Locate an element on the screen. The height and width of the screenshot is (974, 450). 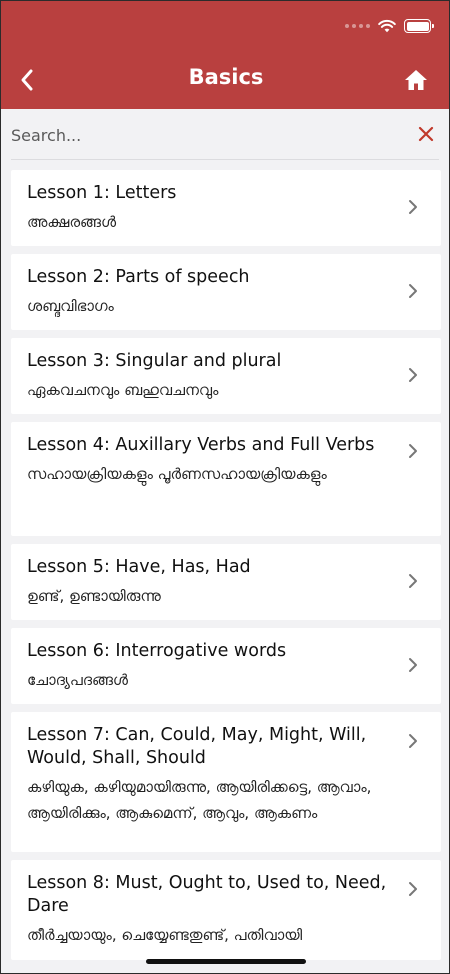
lesson-title: Lesson 4: Auxillary Verbs and Full Verbs is located at coordinates (201, 445).